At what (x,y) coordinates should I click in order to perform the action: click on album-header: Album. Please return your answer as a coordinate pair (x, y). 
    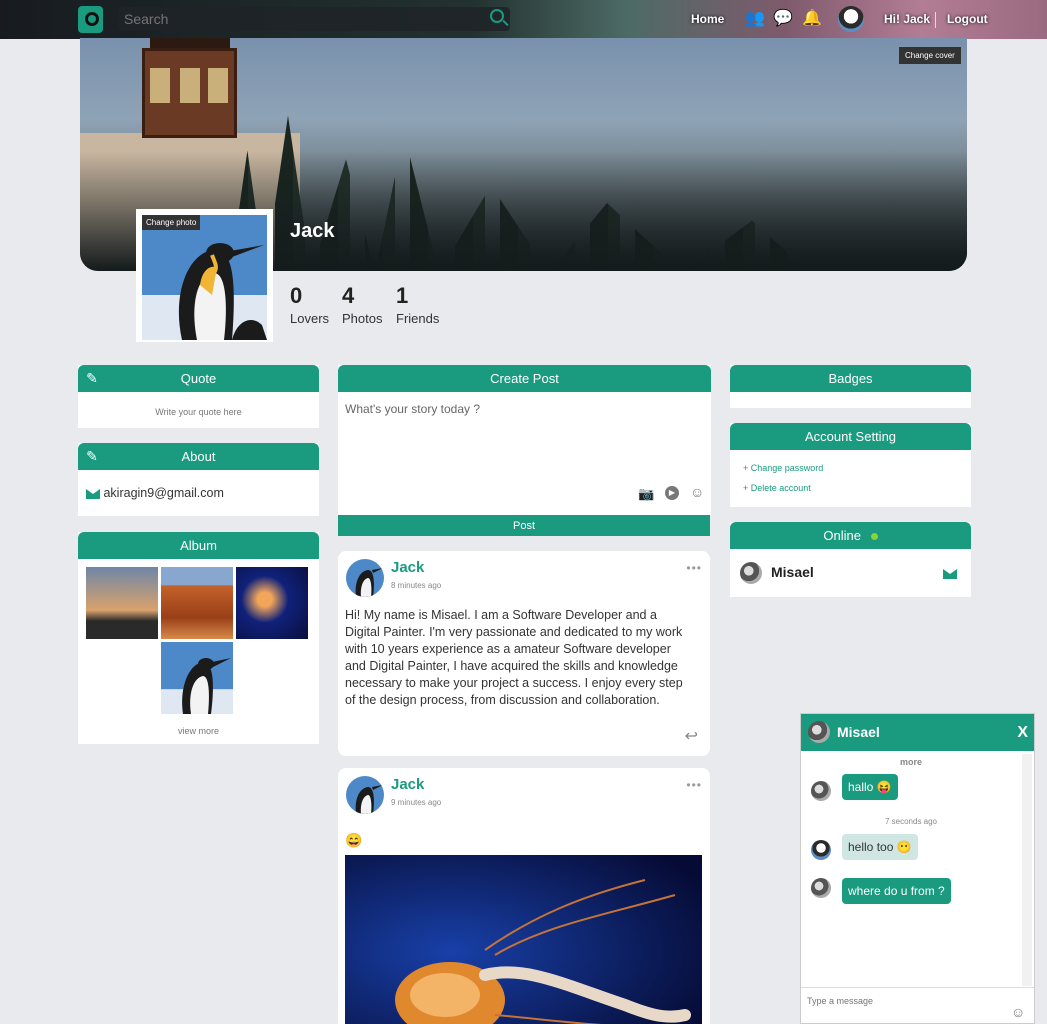
    Looking at the image, I should click on (198, 545).